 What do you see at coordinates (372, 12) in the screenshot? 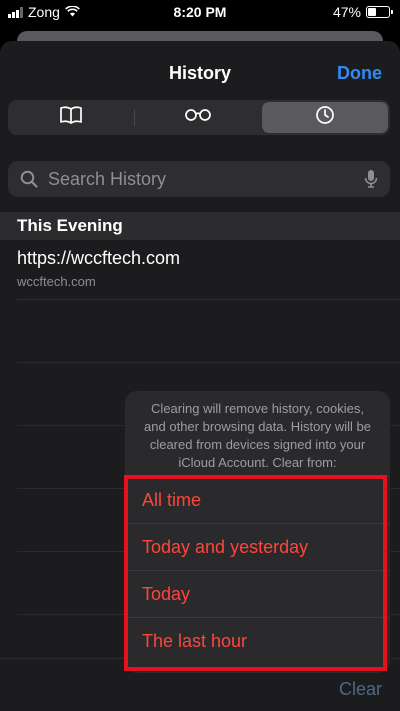
I see `battery-fill` at bounding box center [372, 12].